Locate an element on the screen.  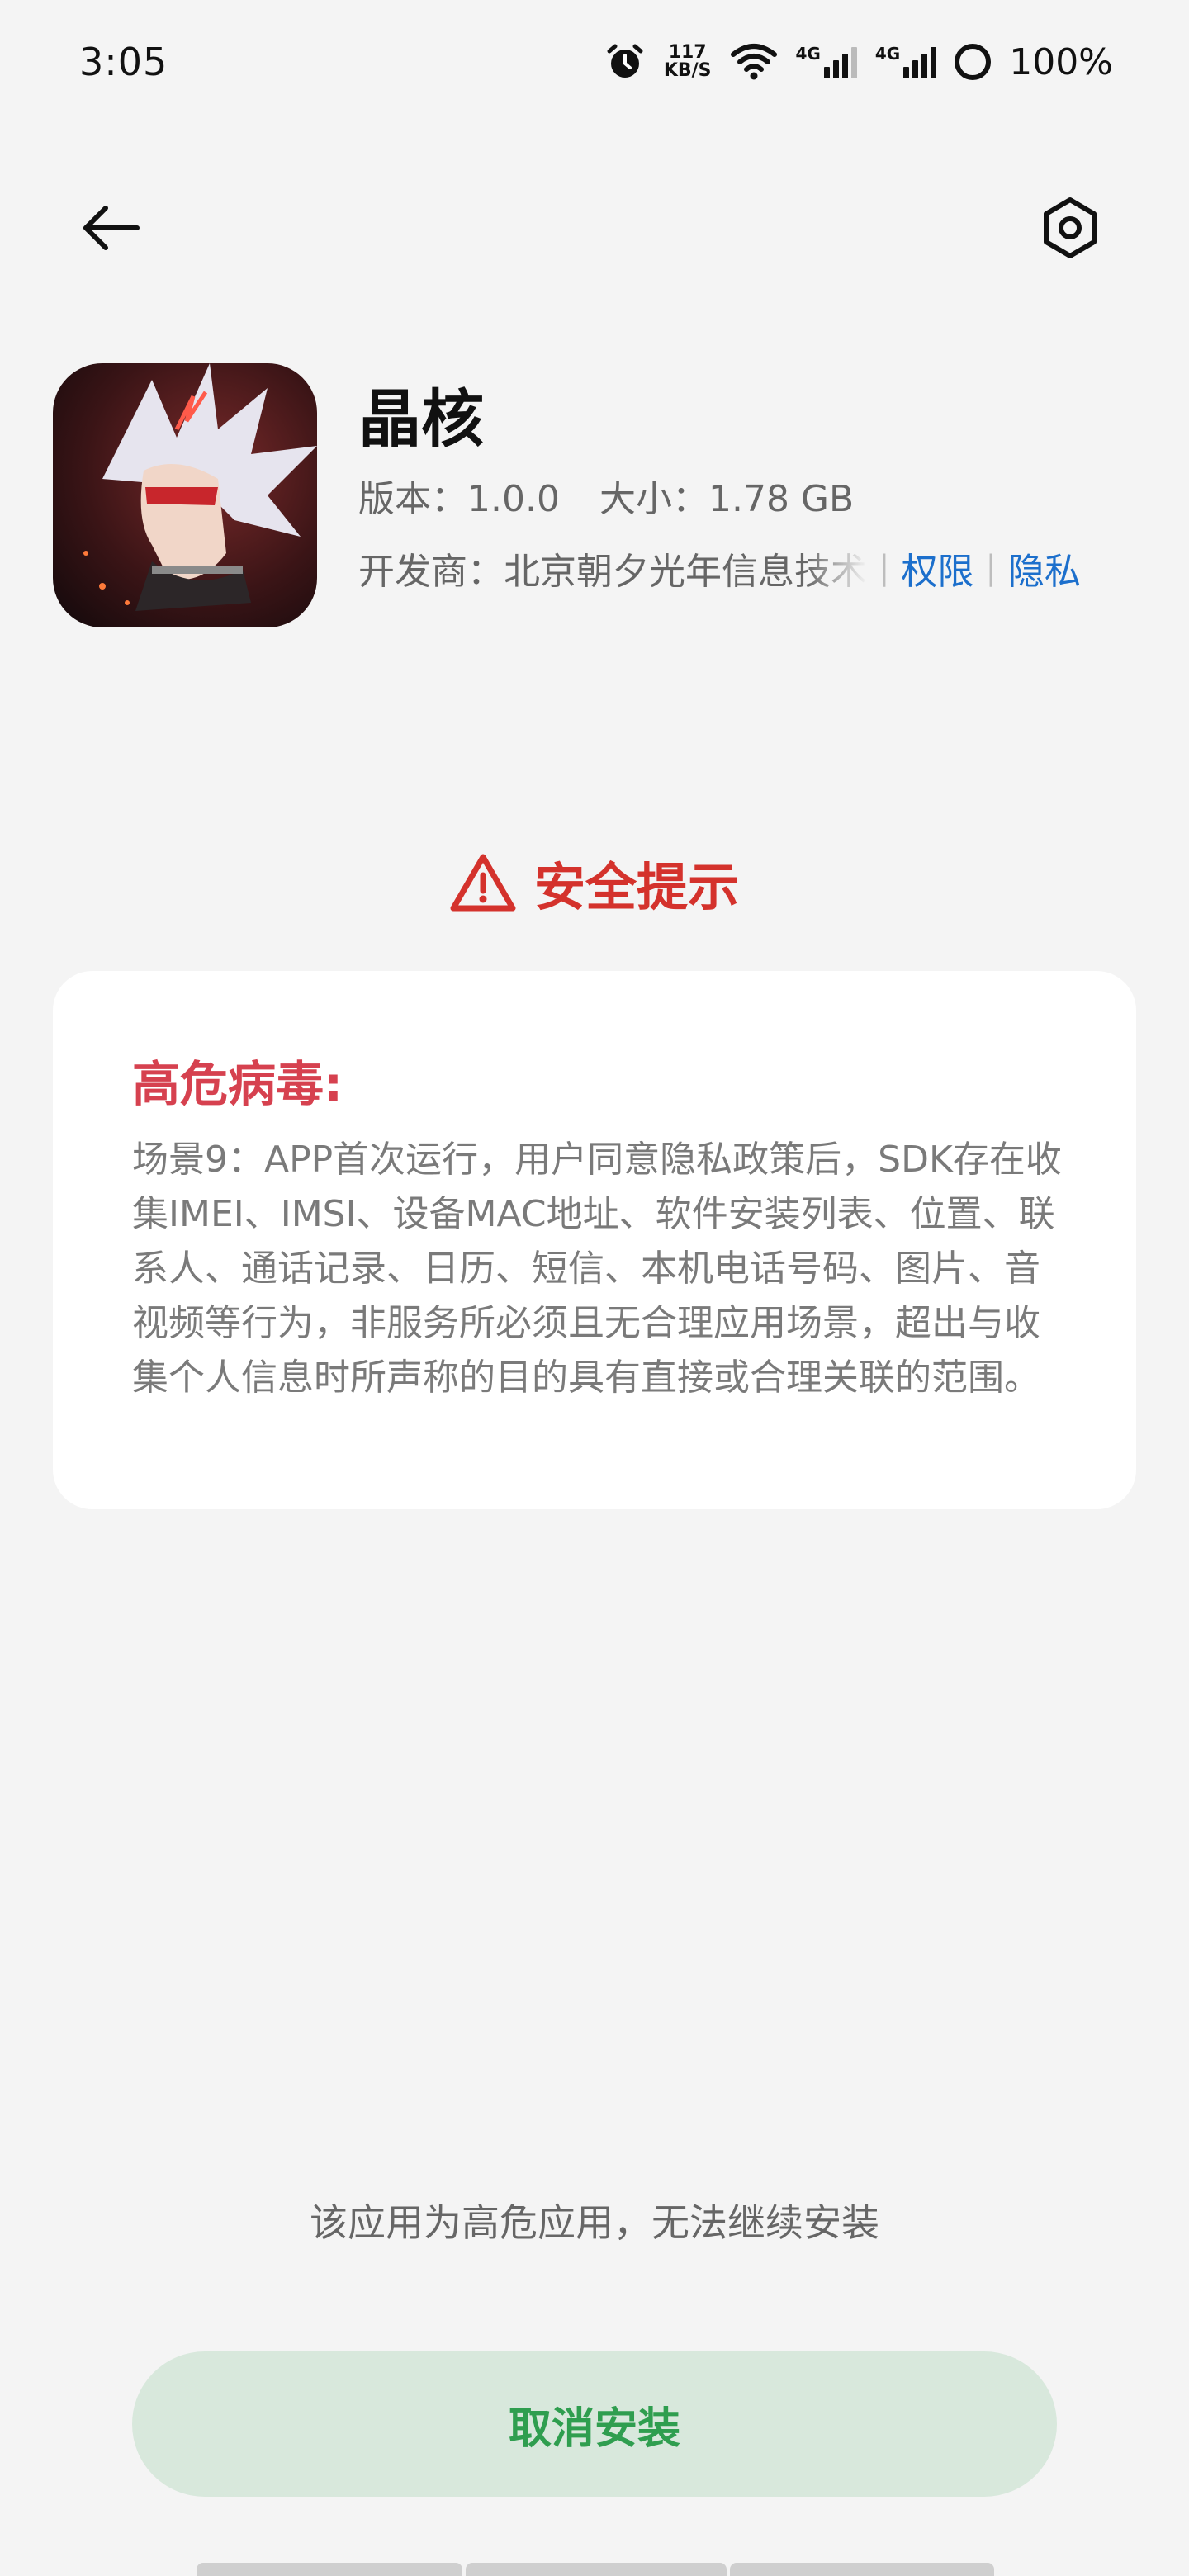
status-time: 3:05 is located at coordinates (123, 62).